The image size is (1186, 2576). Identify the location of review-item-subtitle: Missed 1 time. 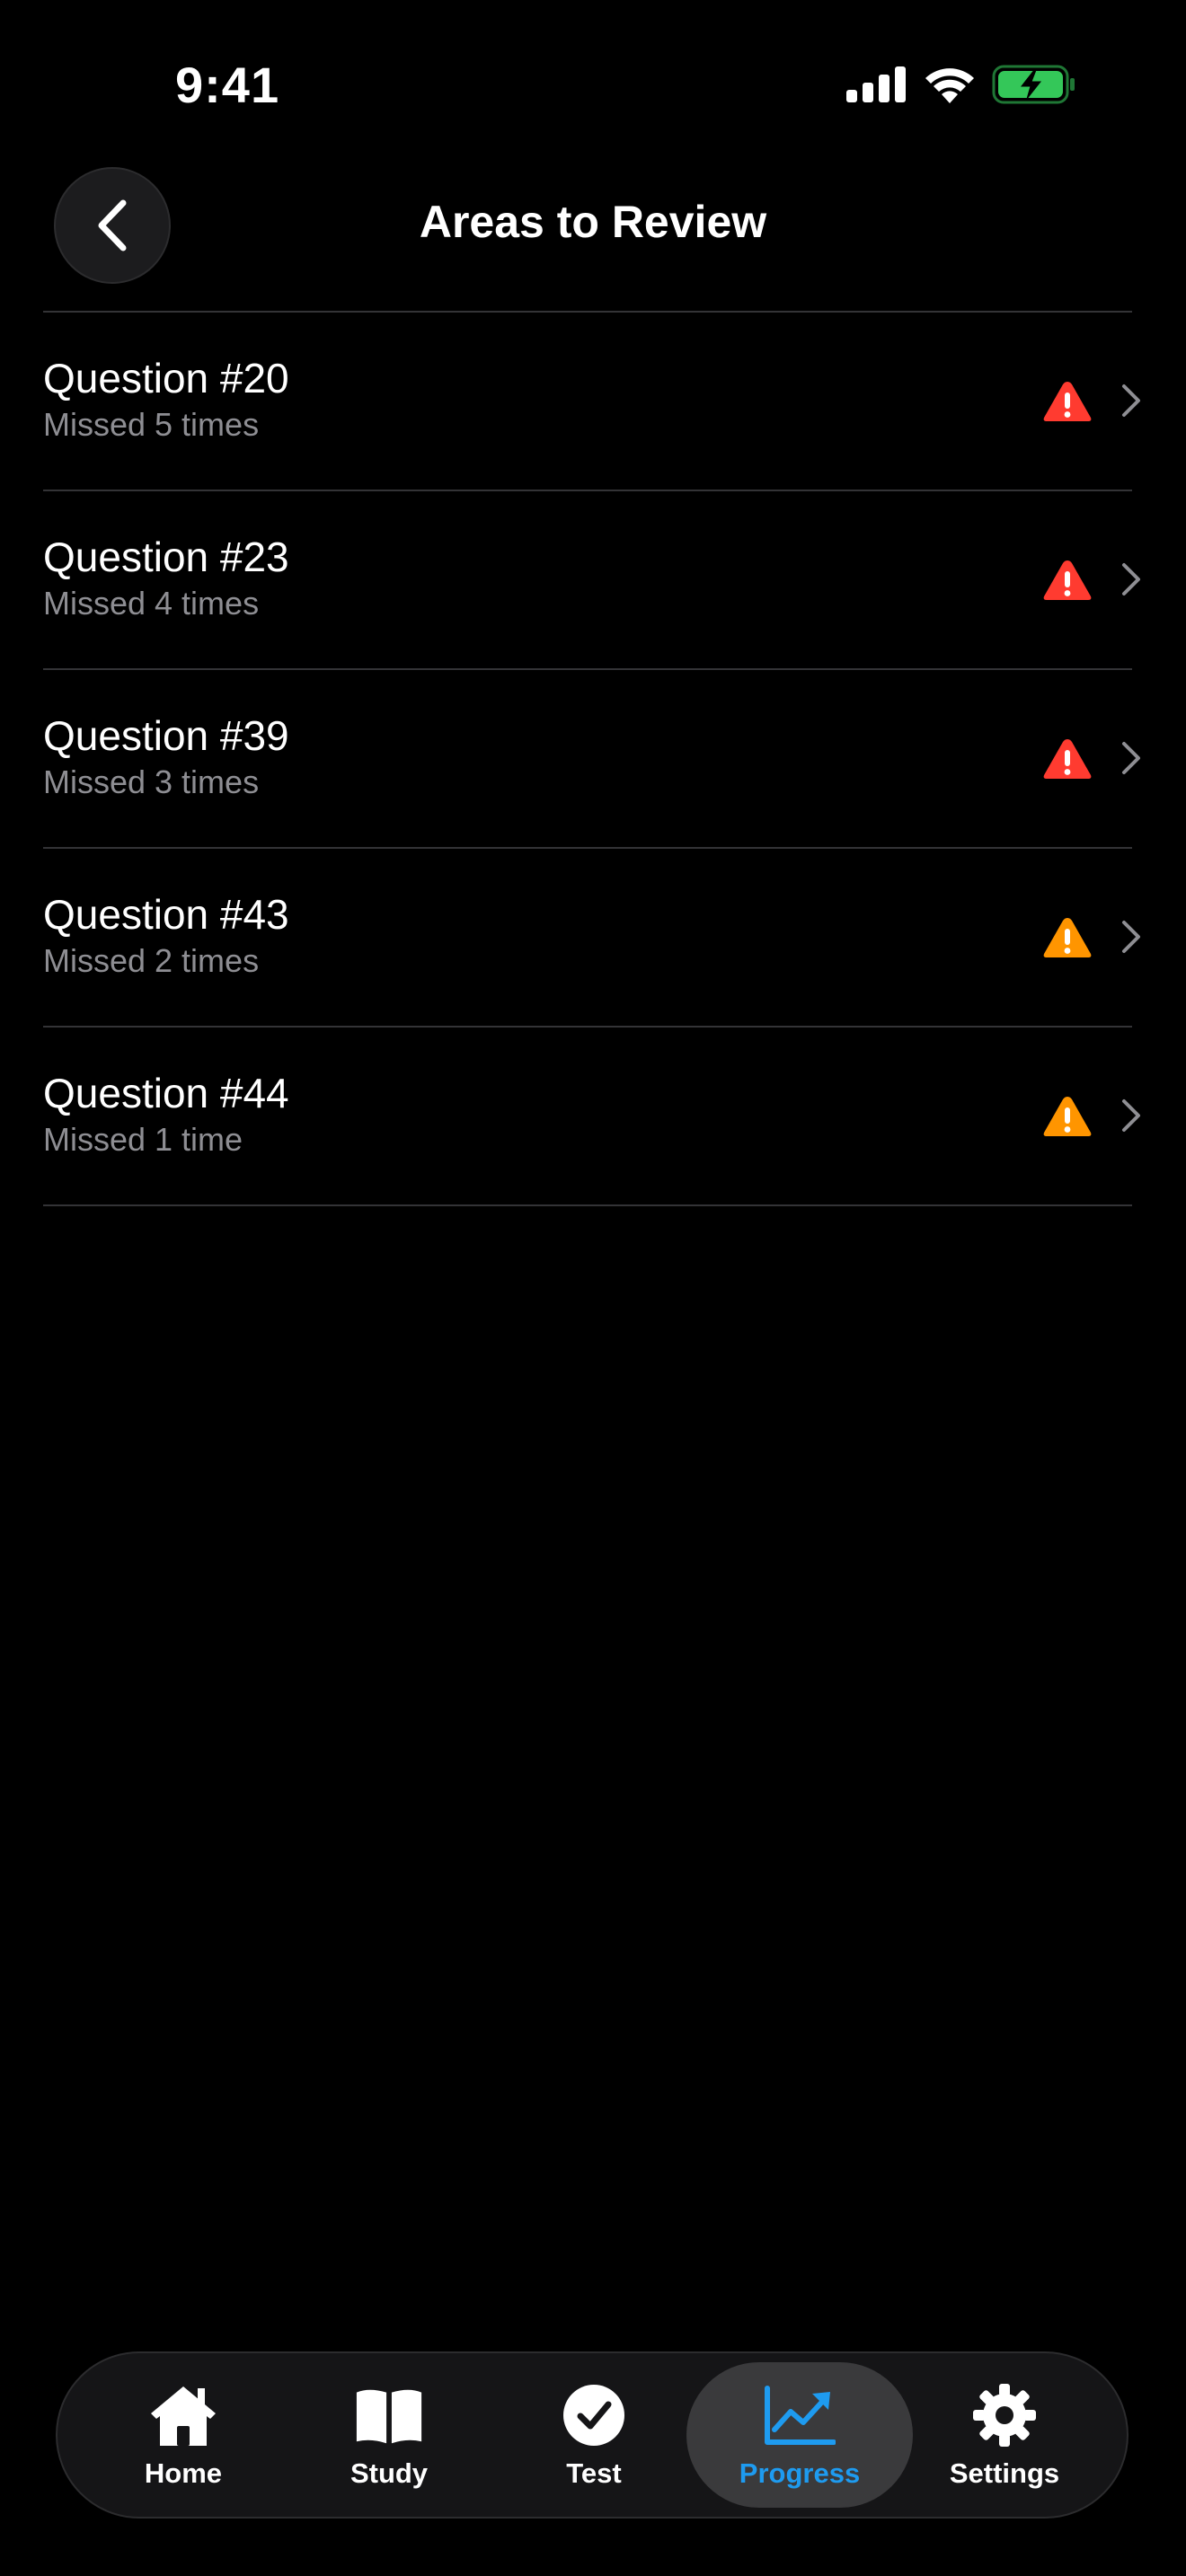
(143, 1139).